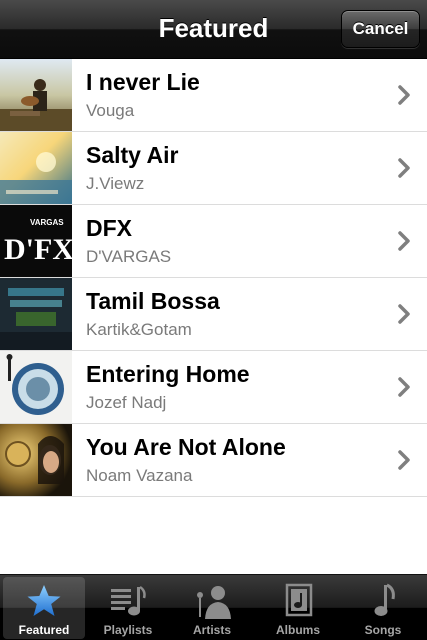 This screenshot has width=427, height=640. I want to click on tab-playlists: Playlists, so click(128, 608).